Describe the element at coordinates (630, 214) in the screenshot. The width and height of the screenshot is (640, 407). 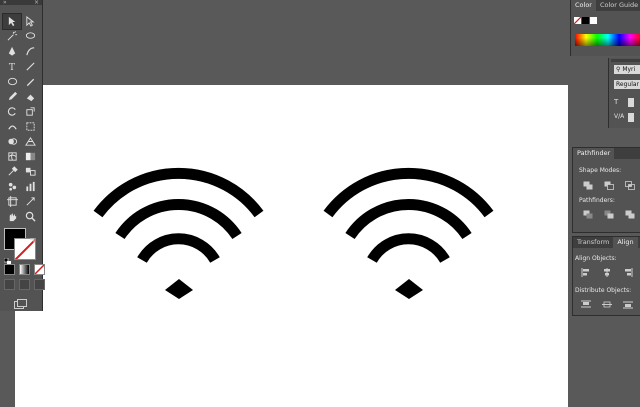
I see `merge-icon` at that location.